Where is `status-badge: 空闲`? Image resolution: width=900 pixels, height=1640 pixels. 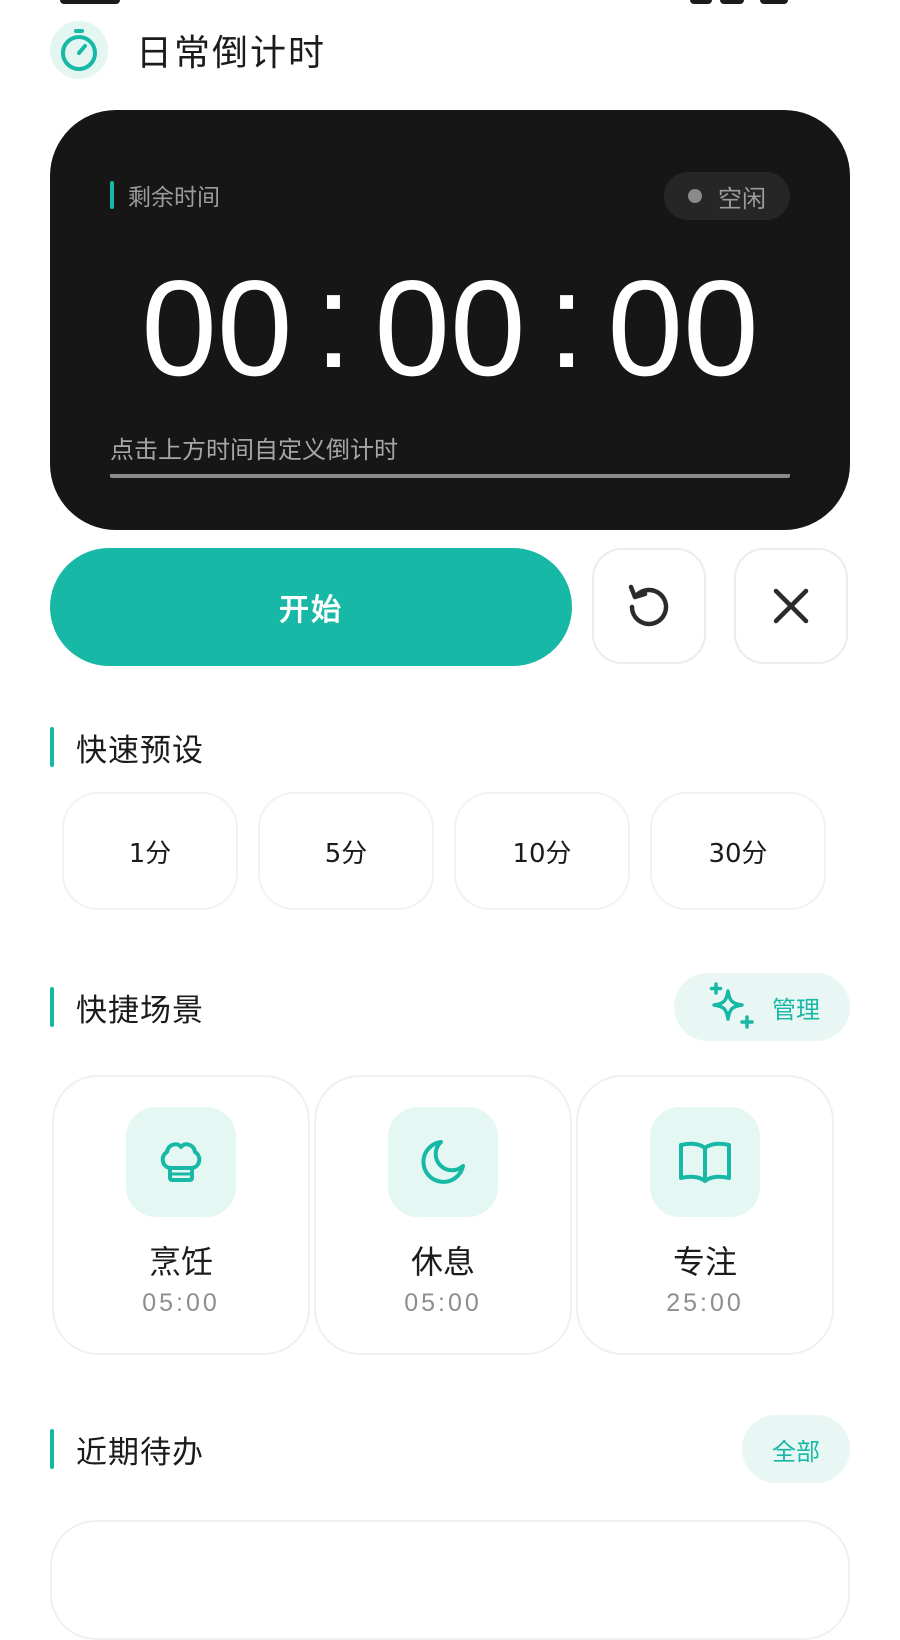
status-badge: 空闲 is located at coordinates (727, 196).